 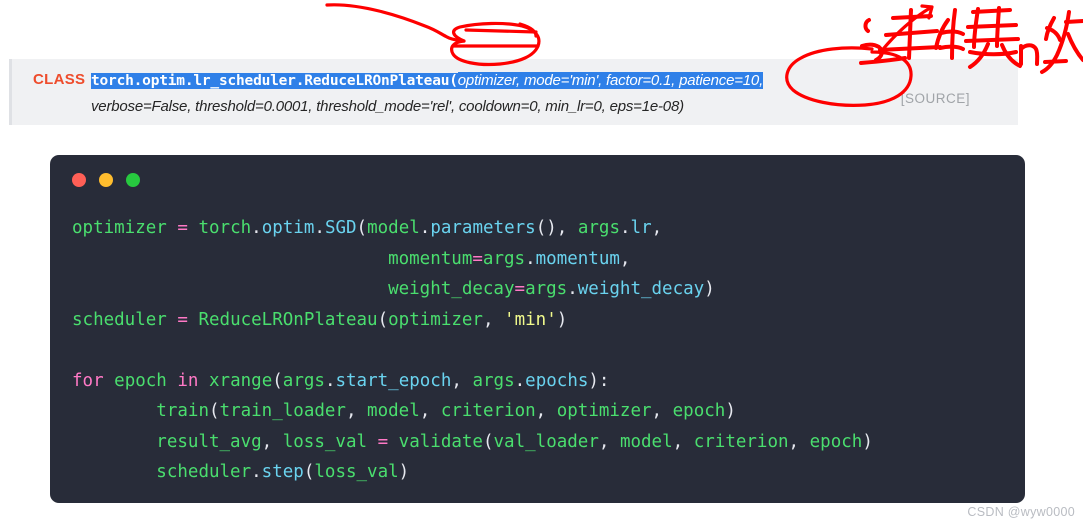 I want to click on minimize-dot, so click(x=106, y=180).